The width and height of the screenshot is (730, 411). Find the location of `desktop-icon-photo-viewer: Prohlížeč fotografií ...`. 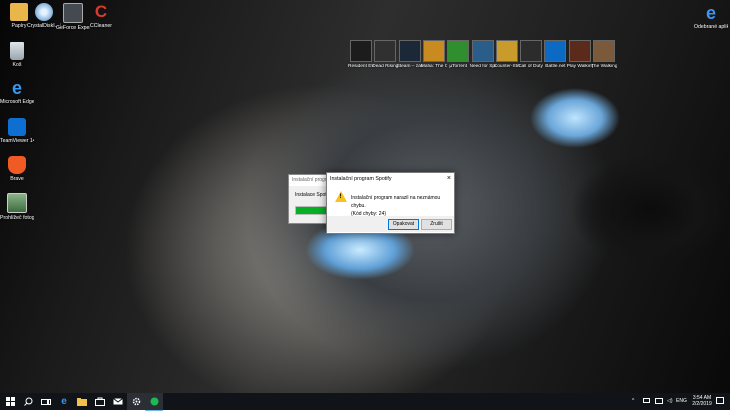

desktop-icon-photo-viewer: Prohlížeč fotografií ... is located at coordinates (17, 207).